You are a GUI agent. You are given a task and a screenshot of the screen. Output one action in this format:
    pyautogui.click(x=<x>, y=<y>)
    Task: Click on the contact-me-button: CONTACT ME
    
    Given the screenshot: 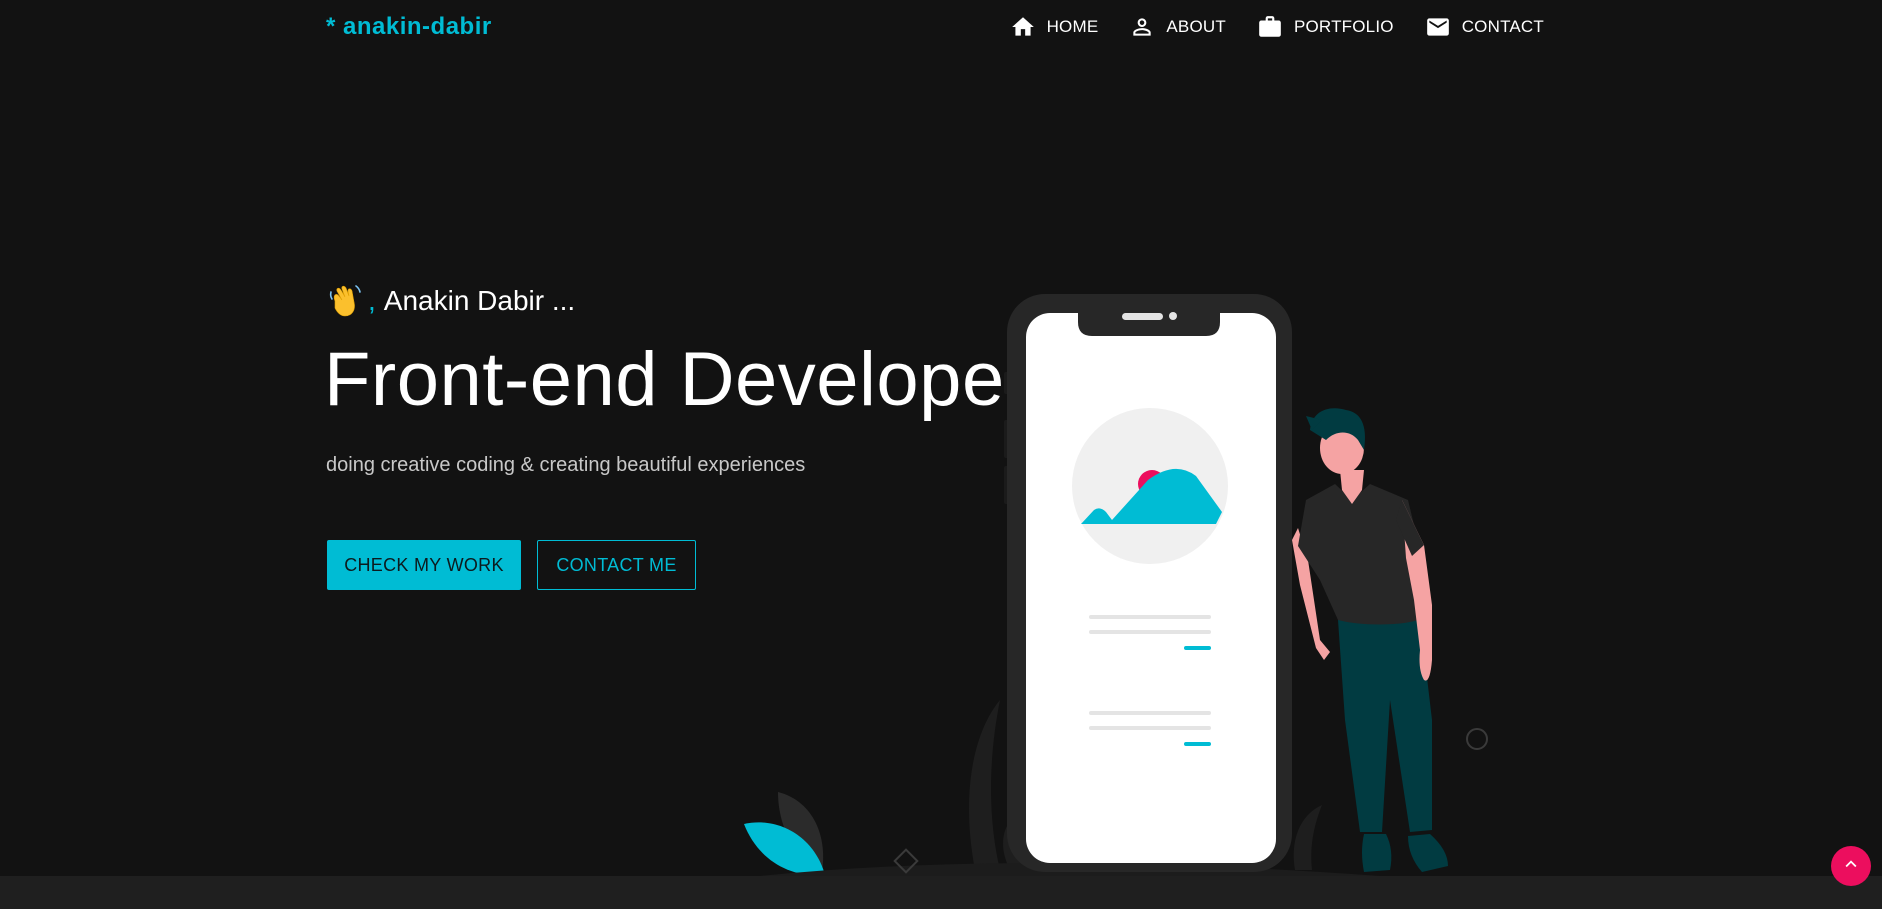 What is the action you would take?
    pyautogui.click(x=616, y=565)
    